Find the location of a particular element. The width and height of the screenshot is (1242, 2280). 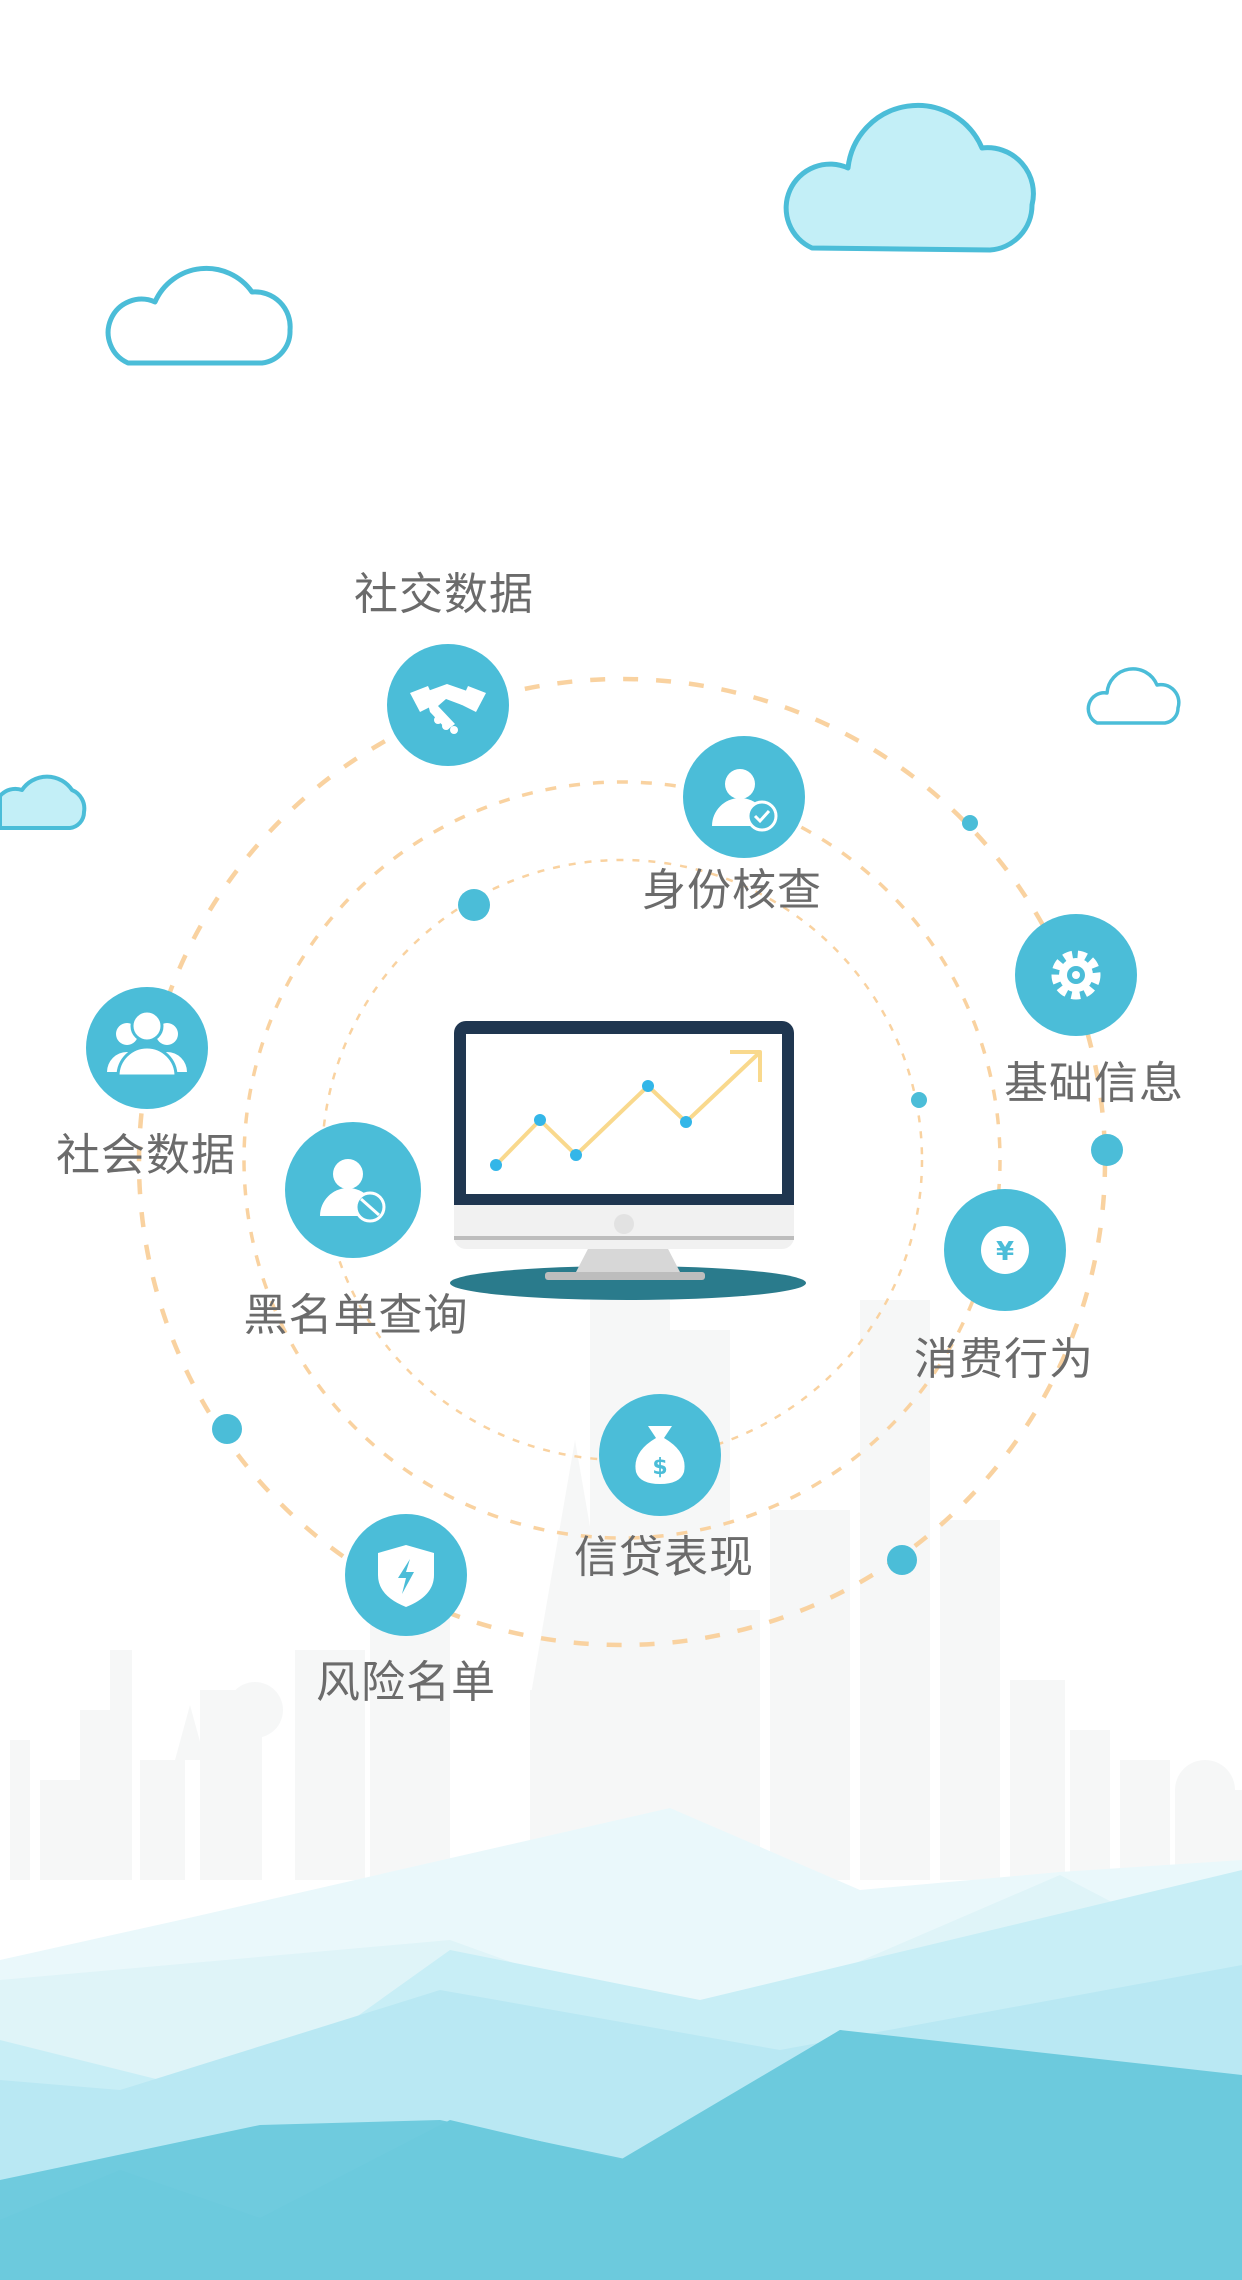

label-social-data: 社交数据 is located at coordinates (444, 595).